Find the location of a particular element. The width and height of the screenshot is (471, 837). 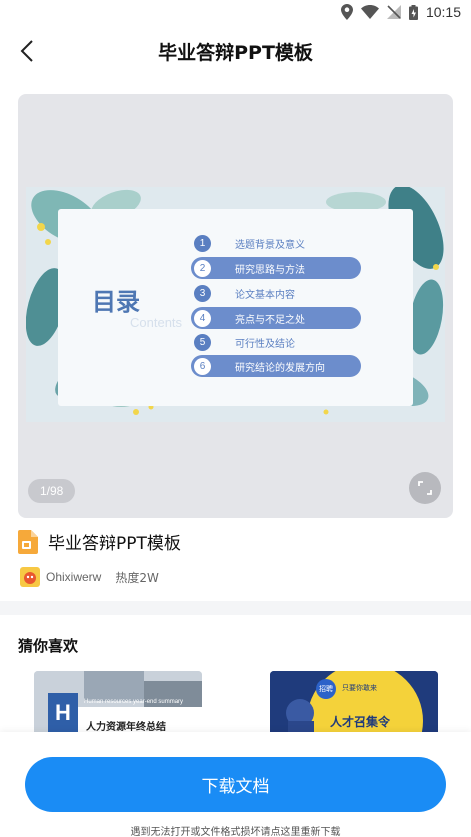

signal-off-icon is located at coordinates (393, 12).